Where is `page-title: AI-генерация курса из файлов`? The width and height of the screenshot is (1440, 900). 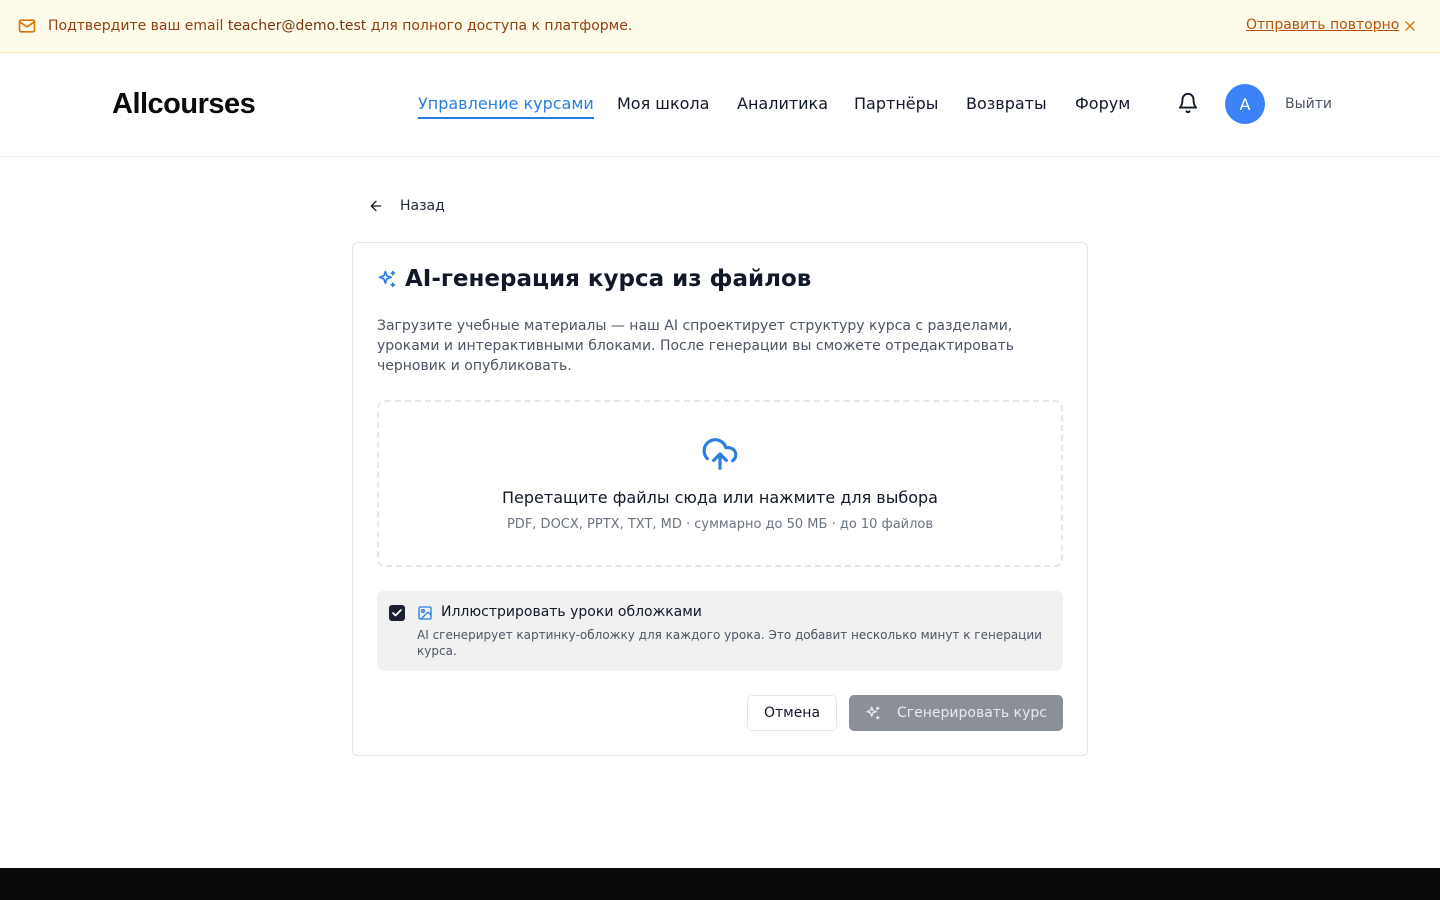 page-title: AI-генерация курса из файлов is located at coordinates (608, 279).